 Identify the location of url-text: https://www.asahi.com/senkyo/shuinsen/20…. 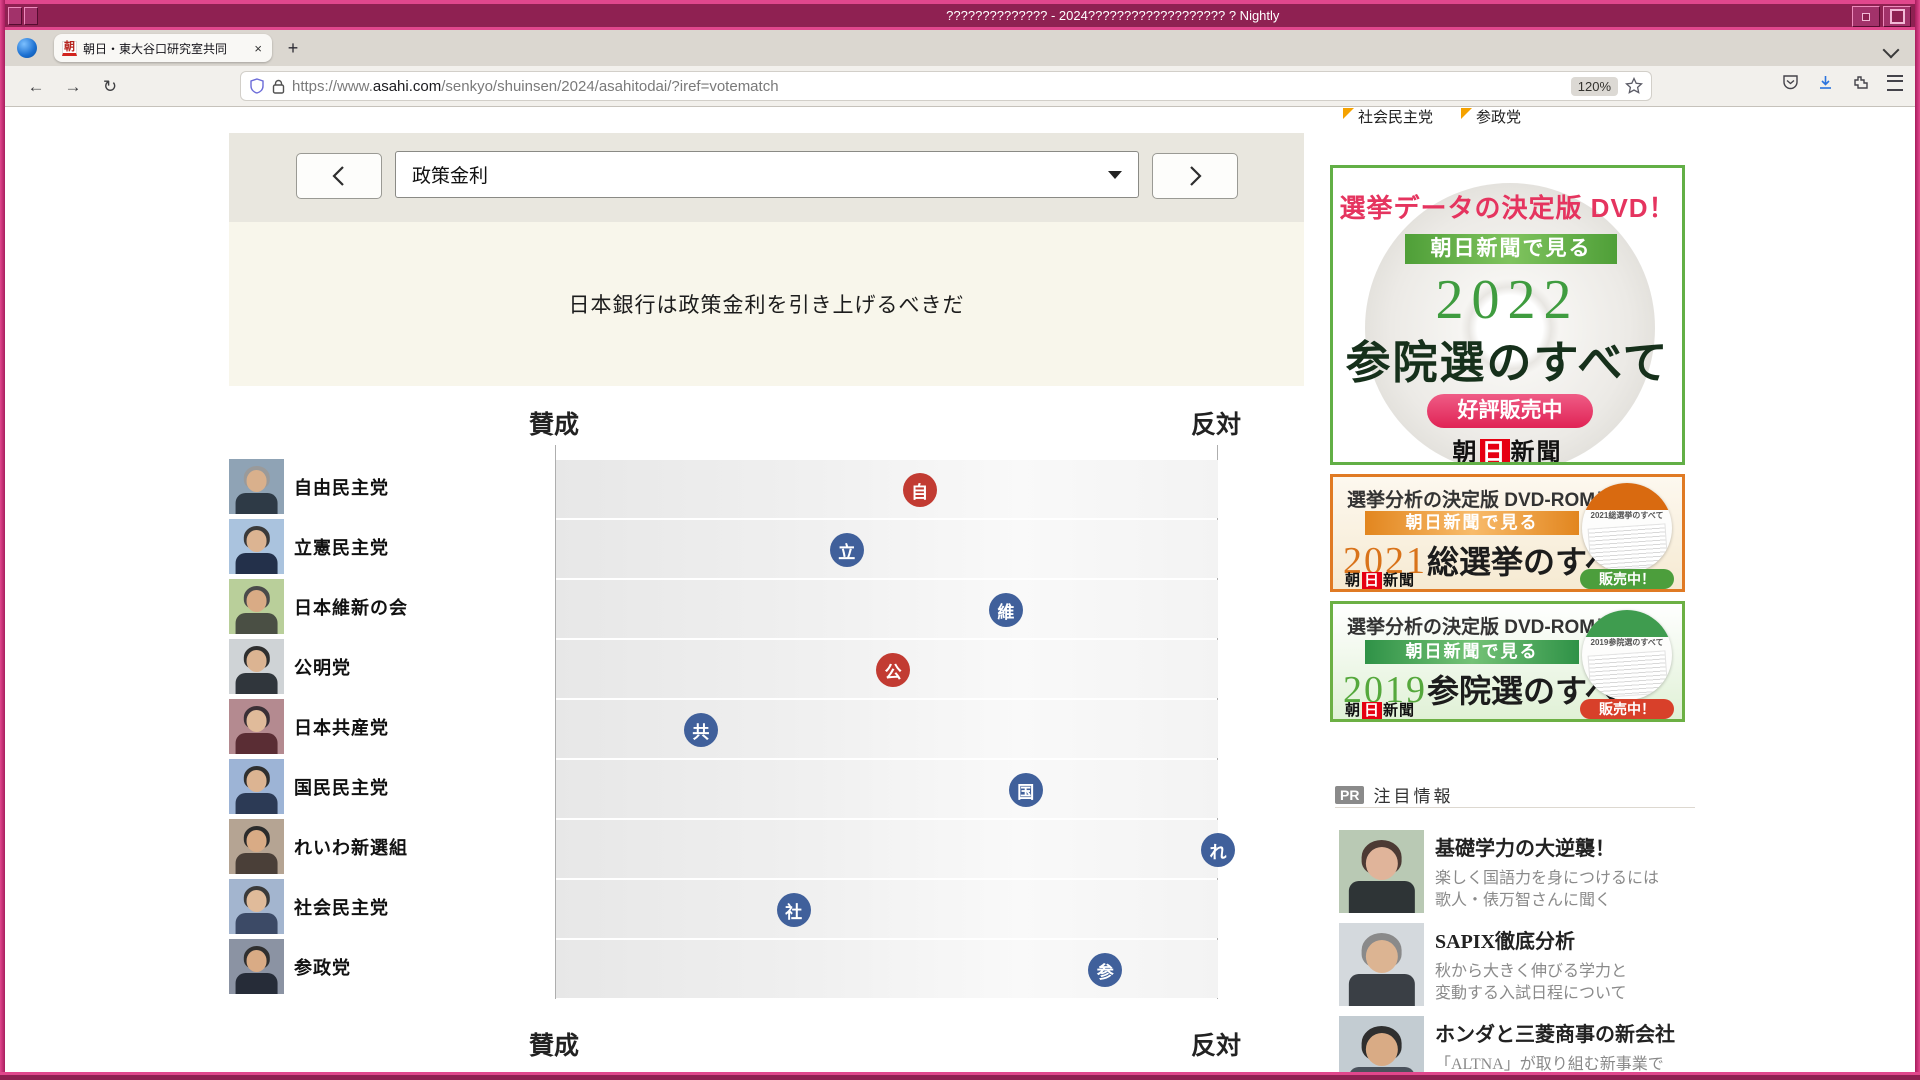
(928, 86).